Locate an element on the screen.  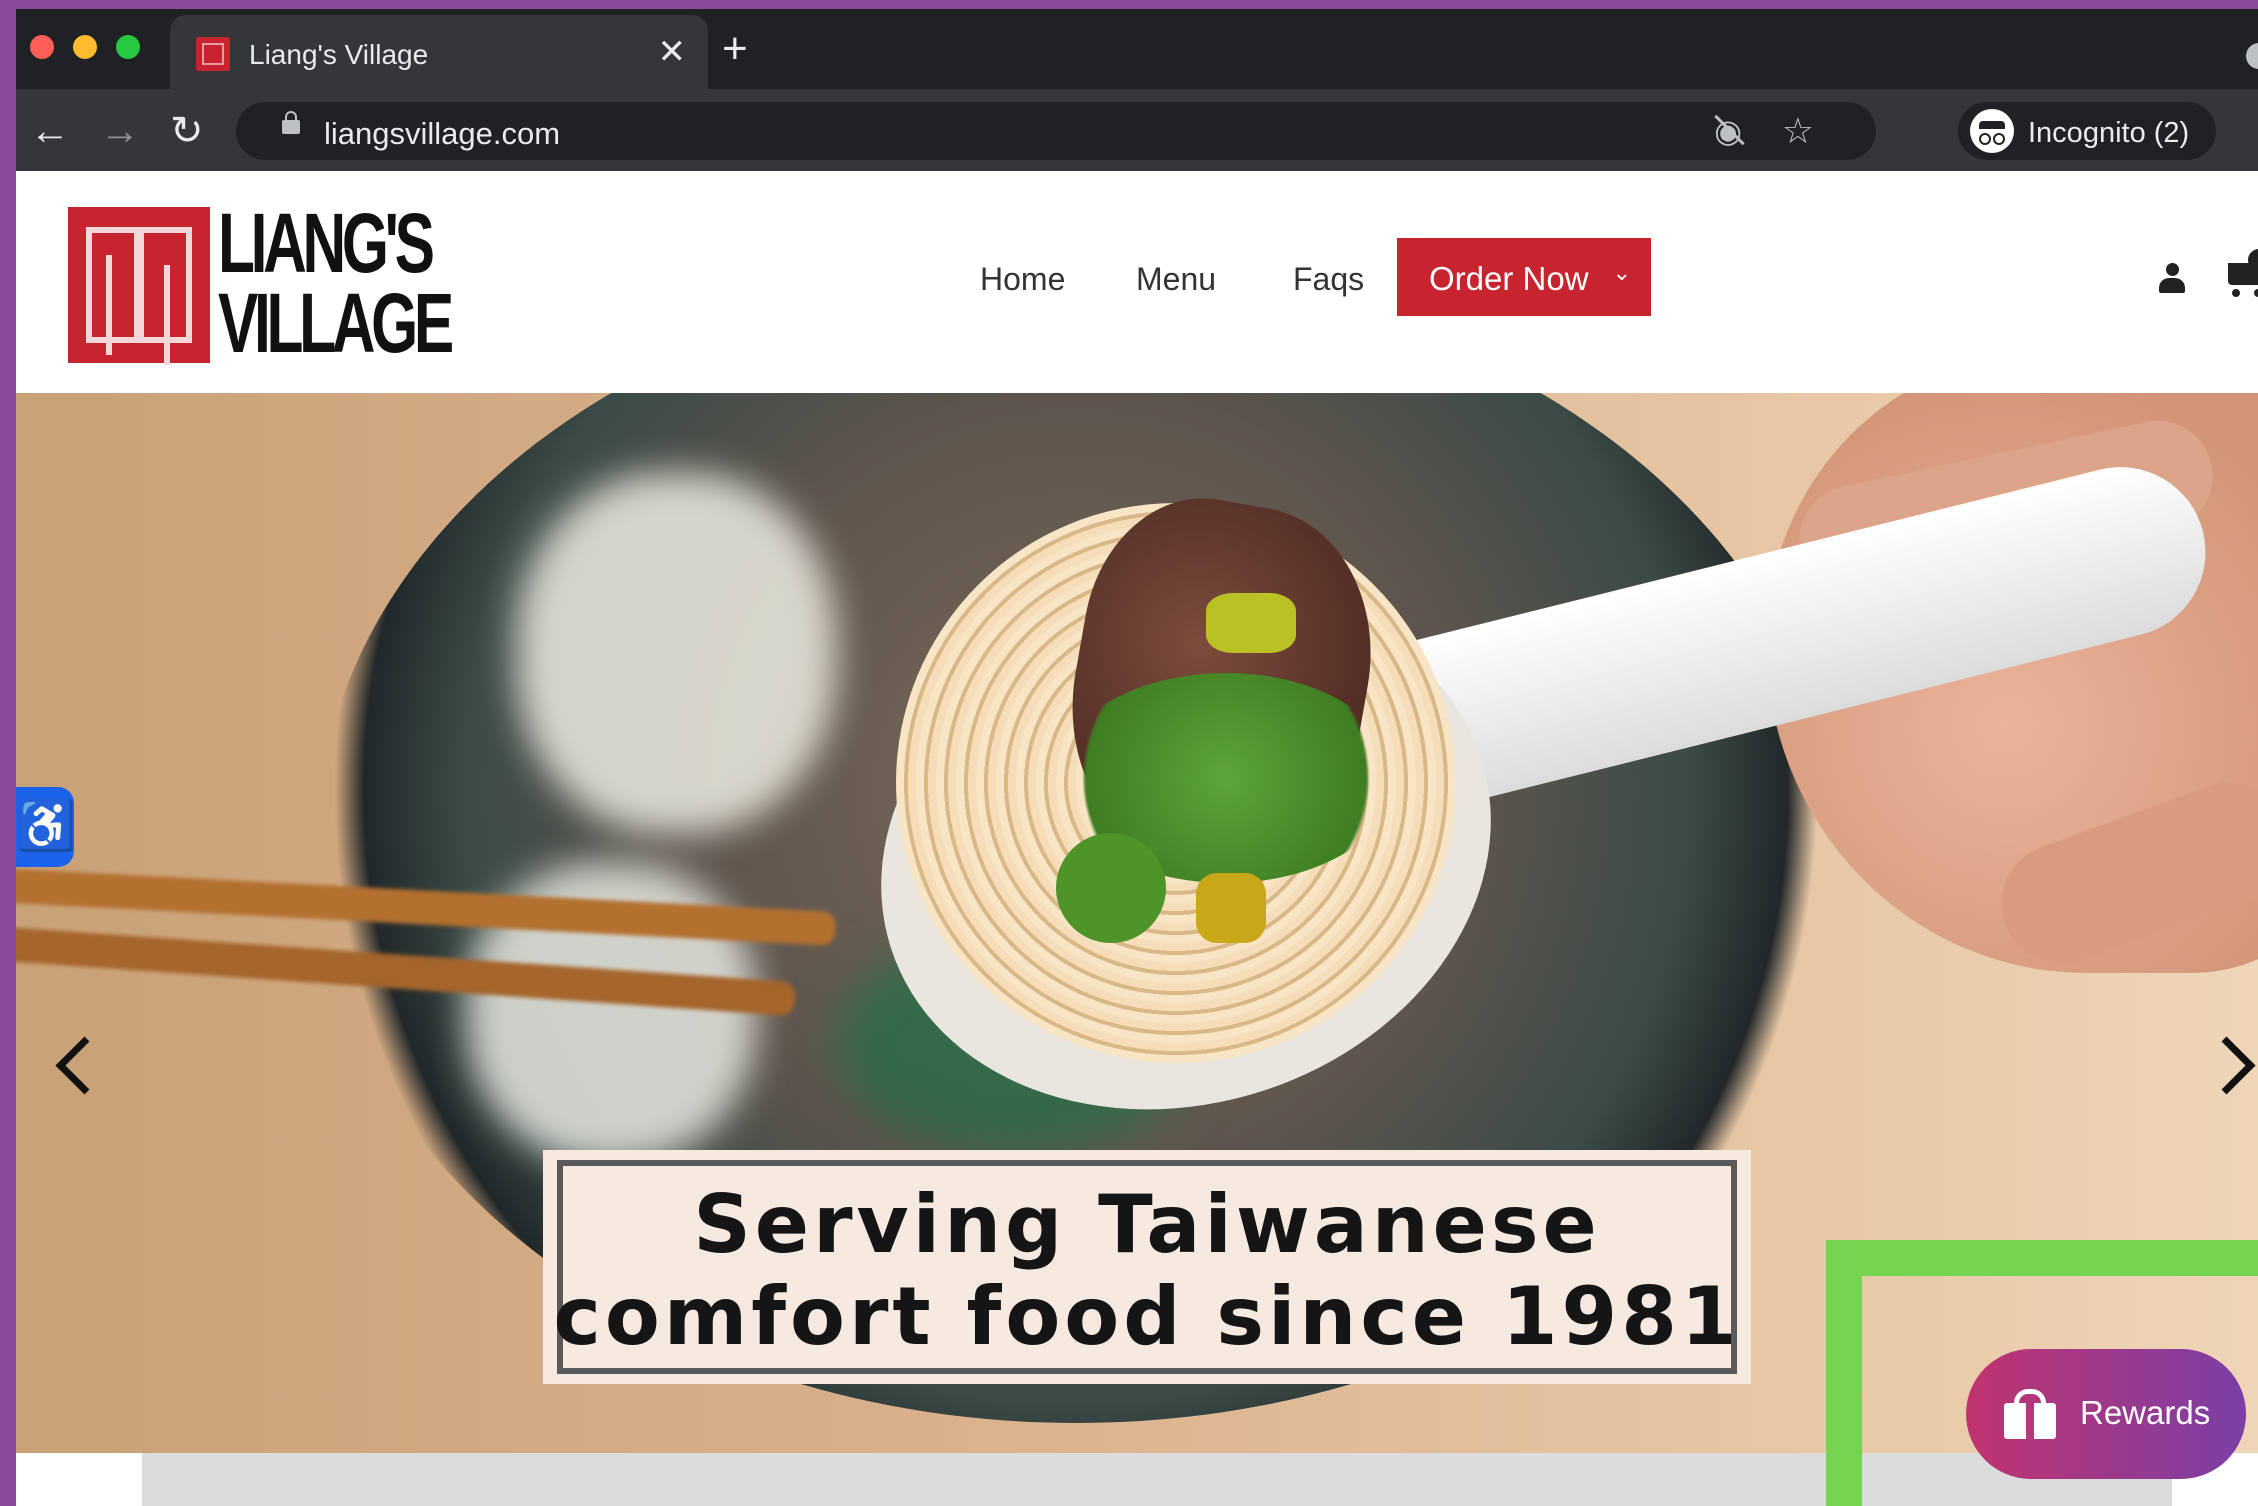
order-now-label: Order Now is located at coordinates (1509, 278).